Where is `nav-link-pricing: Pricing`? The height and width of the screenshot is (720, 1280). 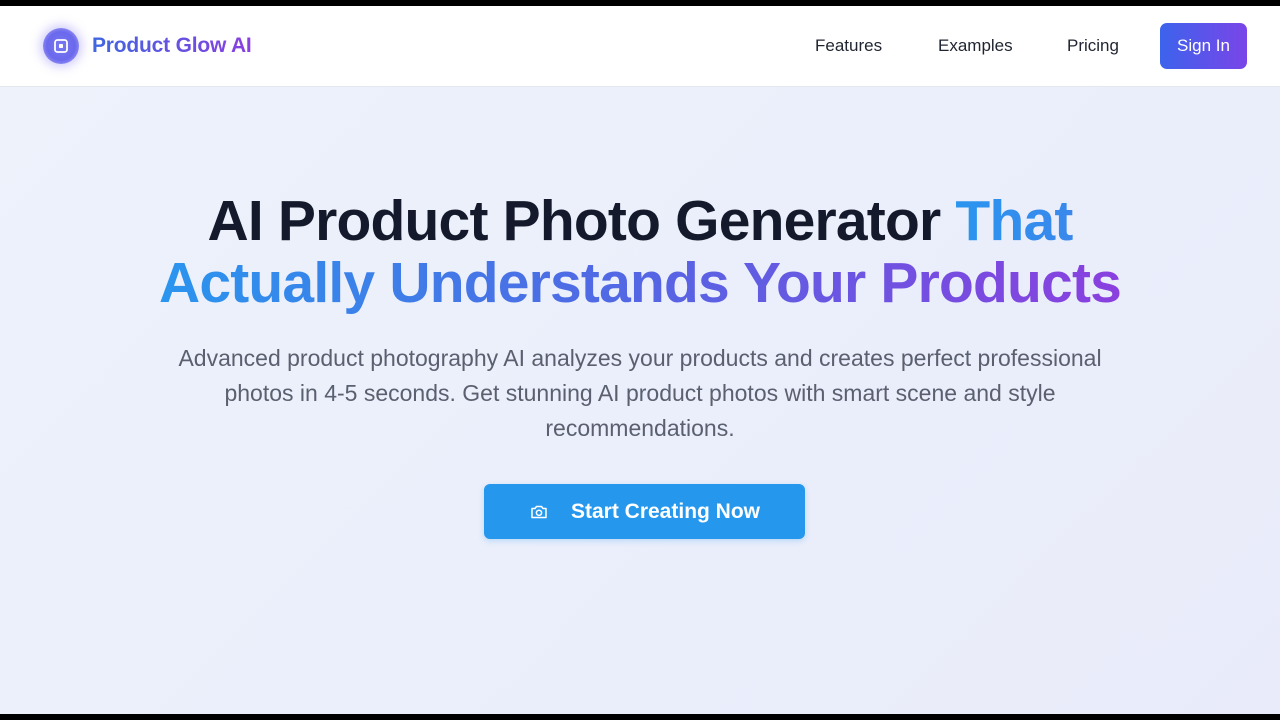 nav-link-pricing: Pricing is located at coordinates (1093, 46).